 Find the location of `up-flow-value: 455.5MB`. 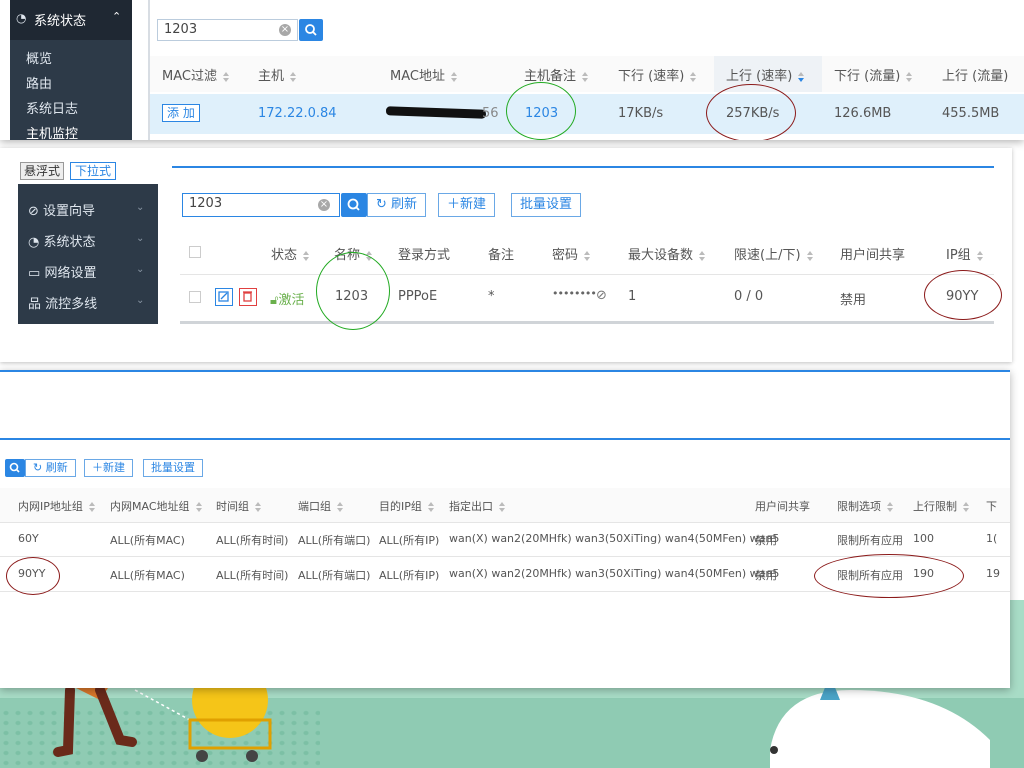

up-flow-value: 455.5MB is located at coordinates (971, 113).